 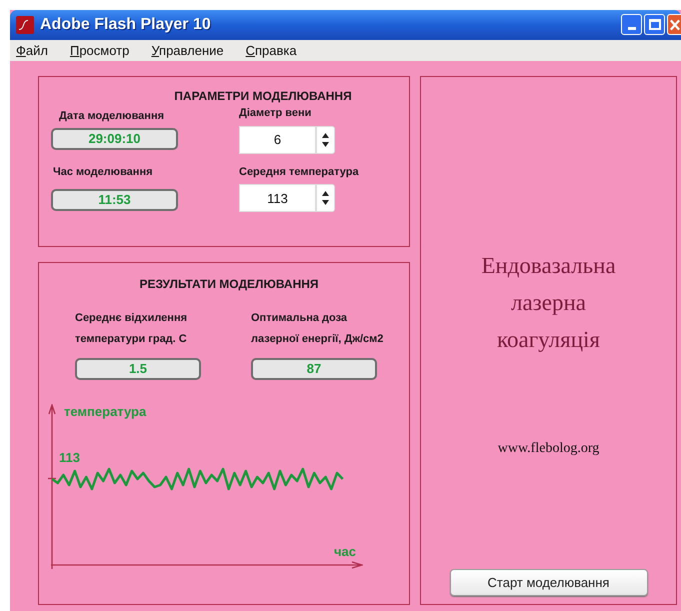 I want to click on number-field: 6, so click(x=277, y=140).